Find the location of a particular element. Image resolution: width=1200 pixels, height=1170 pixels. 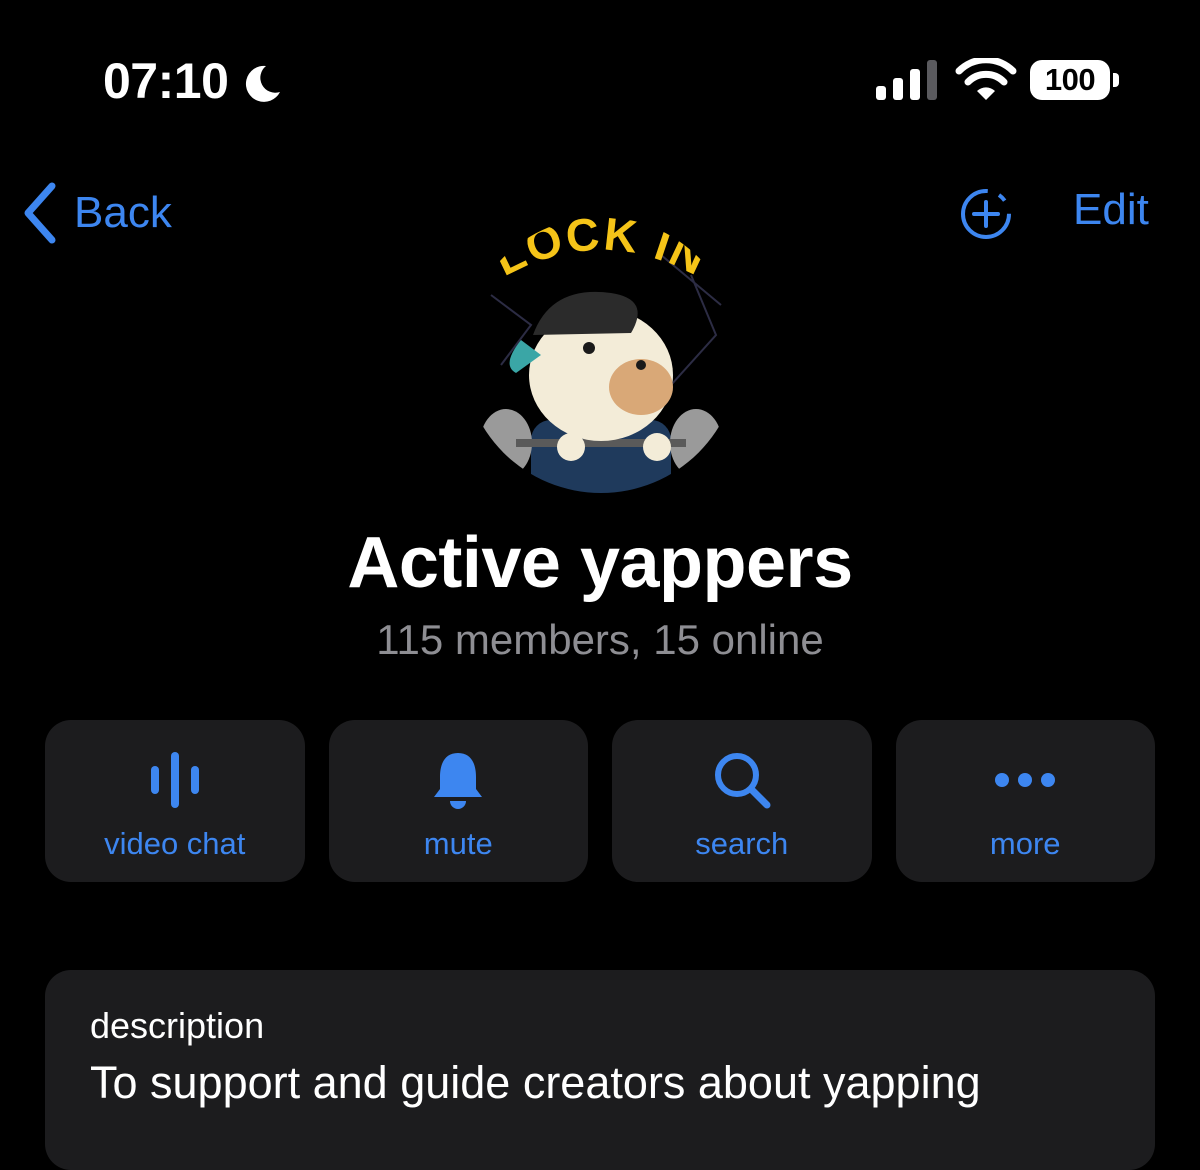

search-icon is located at coordinates (742, 781).